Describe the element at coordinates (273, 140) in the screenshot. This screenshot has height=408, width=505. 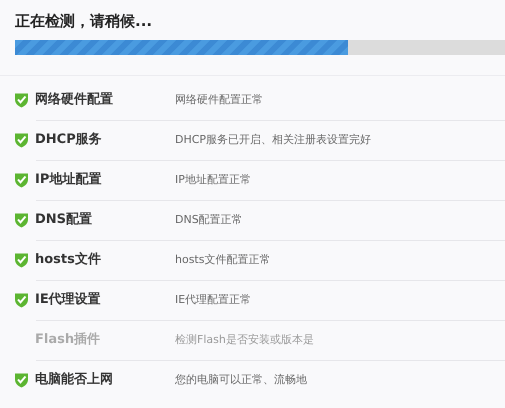
I see `check-result: DHCP服务已开启、相关注册表设置完好` at that location.